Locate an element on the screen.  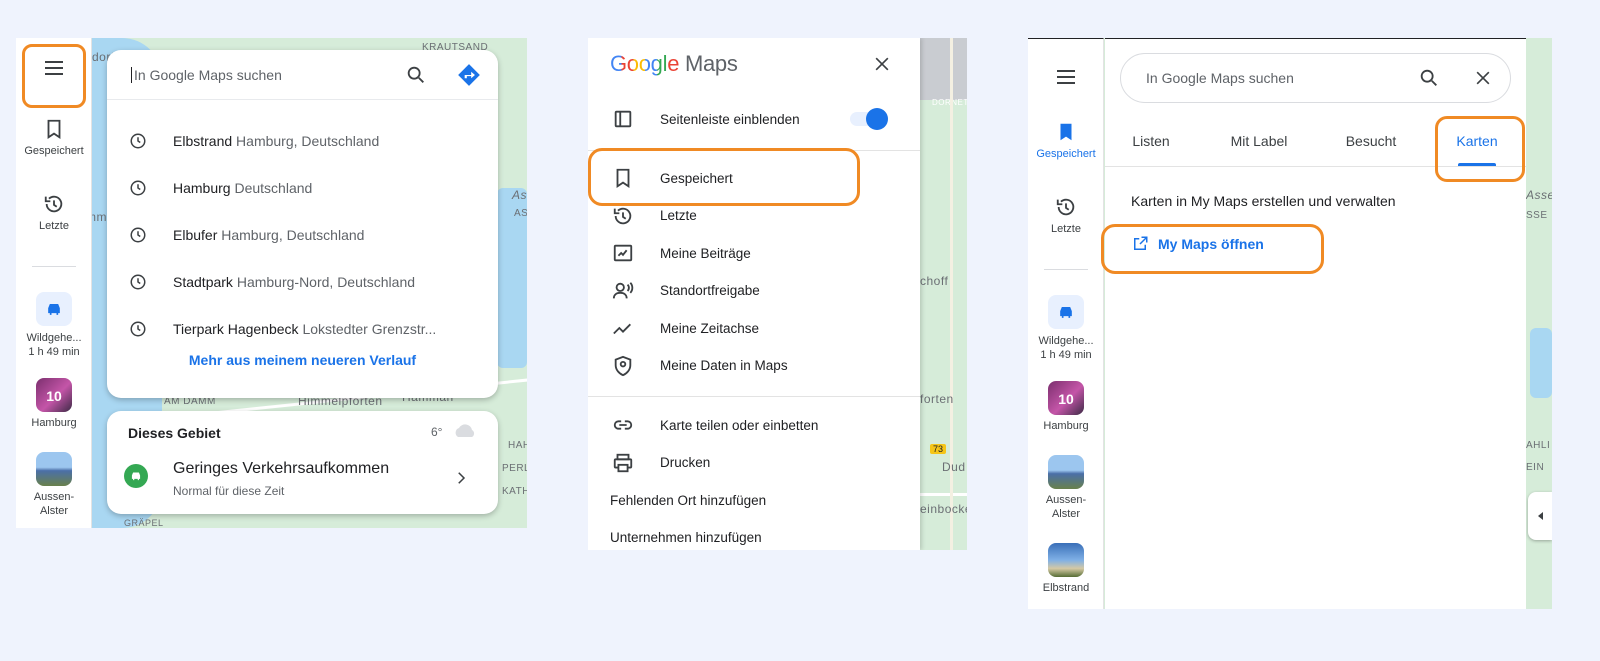
history-item: Elbstrand Hamburg, Deutschland is located at coordinates (302, 141).